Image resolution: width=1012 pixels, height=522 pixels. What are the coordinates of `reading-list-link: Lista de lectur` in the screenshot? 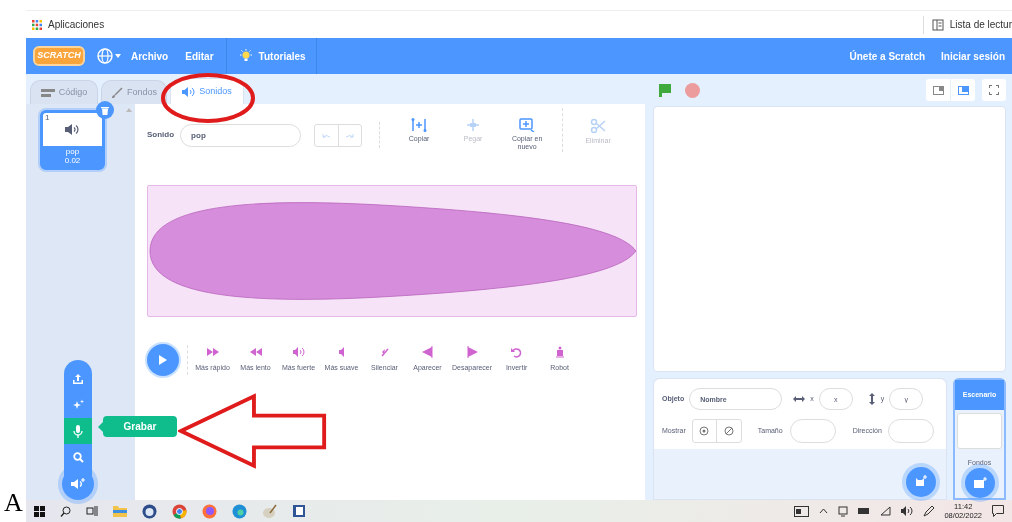 It's located at (980, 24).